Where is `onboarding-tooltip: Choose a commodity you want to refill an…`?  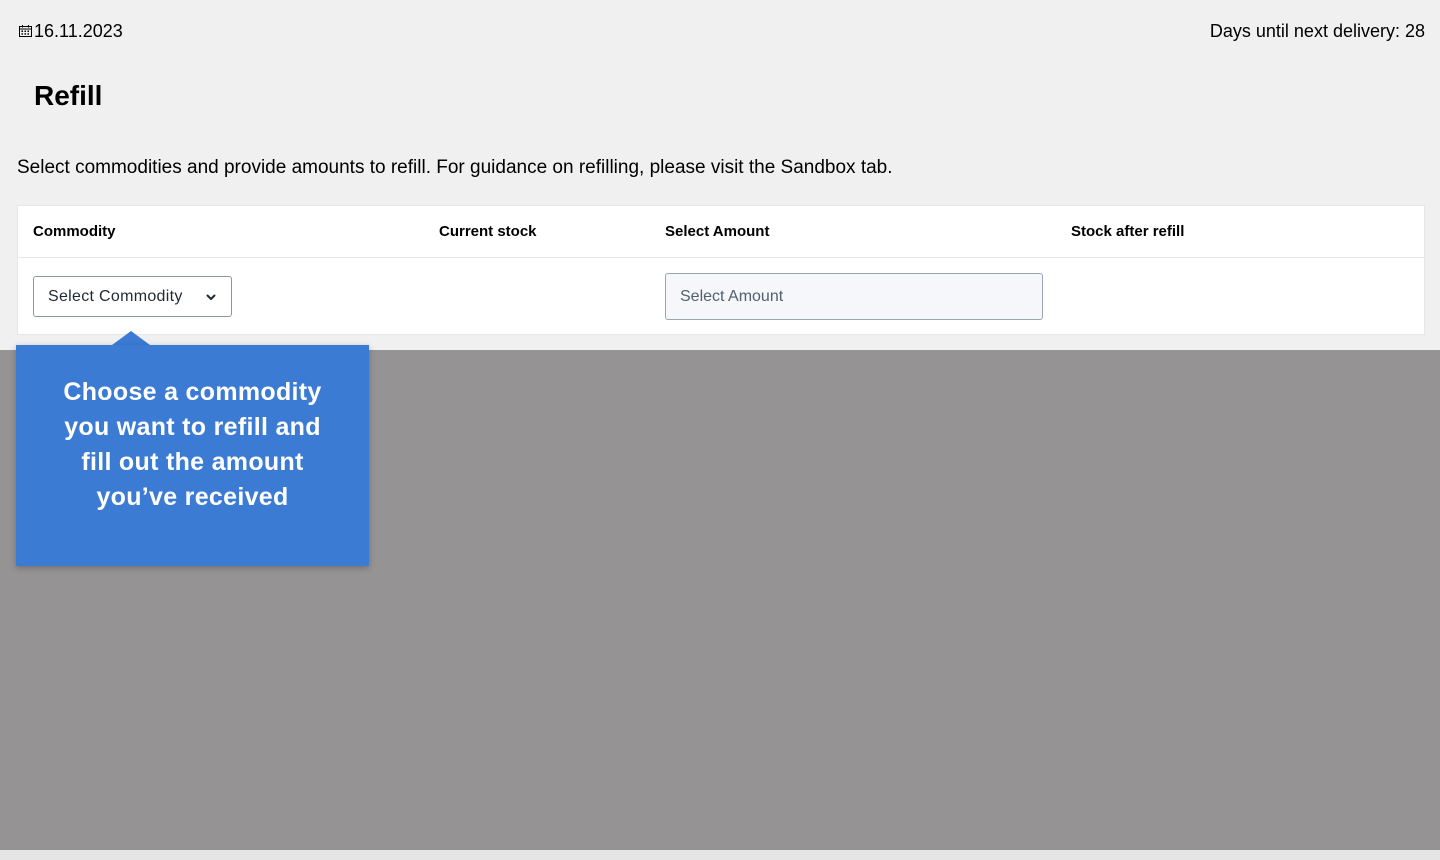 onboarding-tooltip: Choose a commodity you want to refill an… is located at coordinates (192, 455).